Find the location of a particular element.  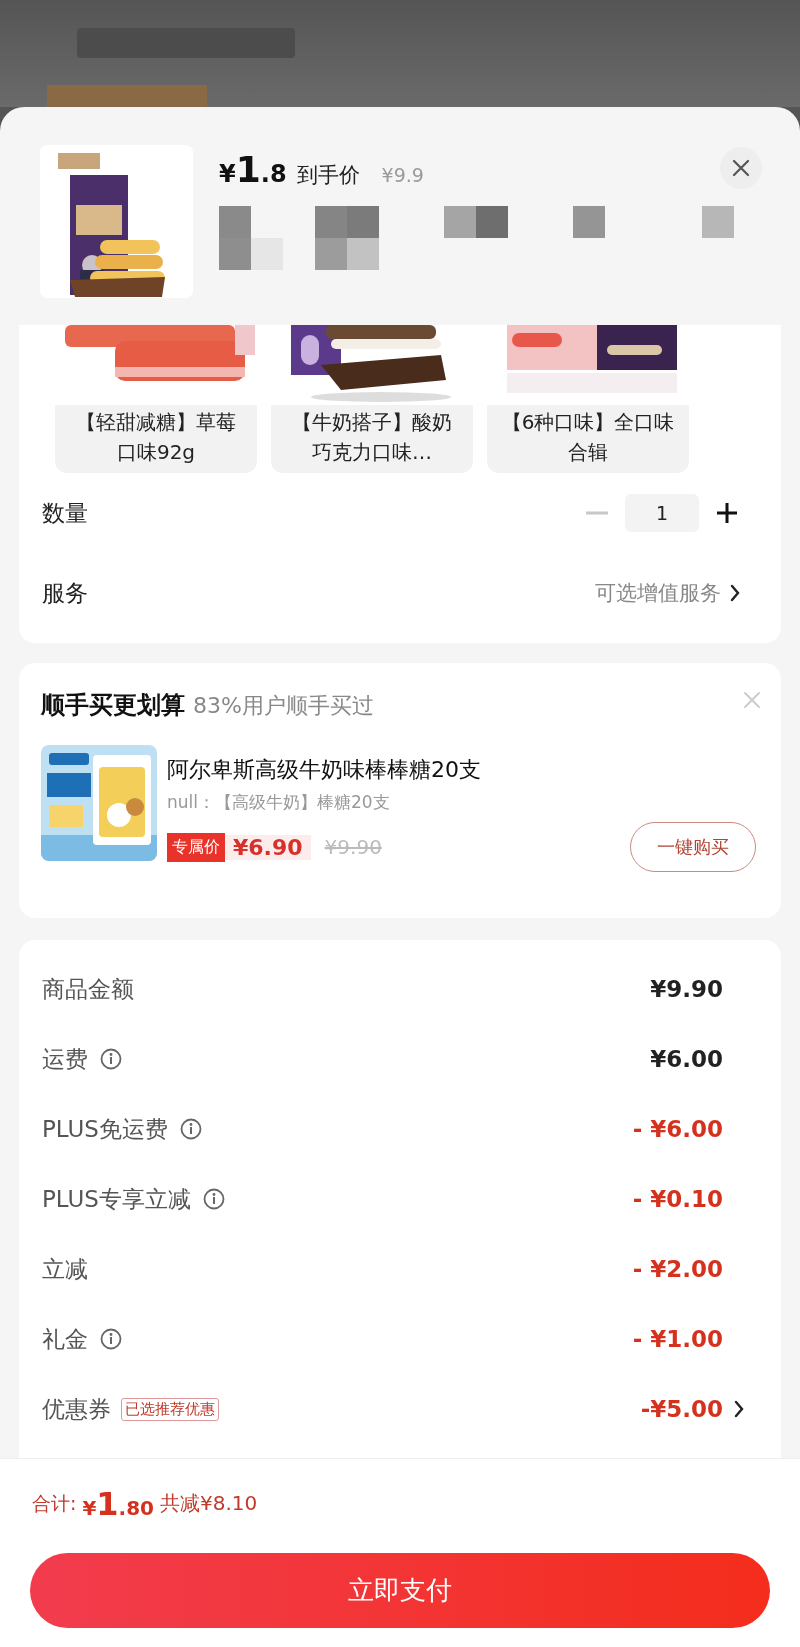

fee-amount: ¥9.90 is located at coordinates (686, 989).